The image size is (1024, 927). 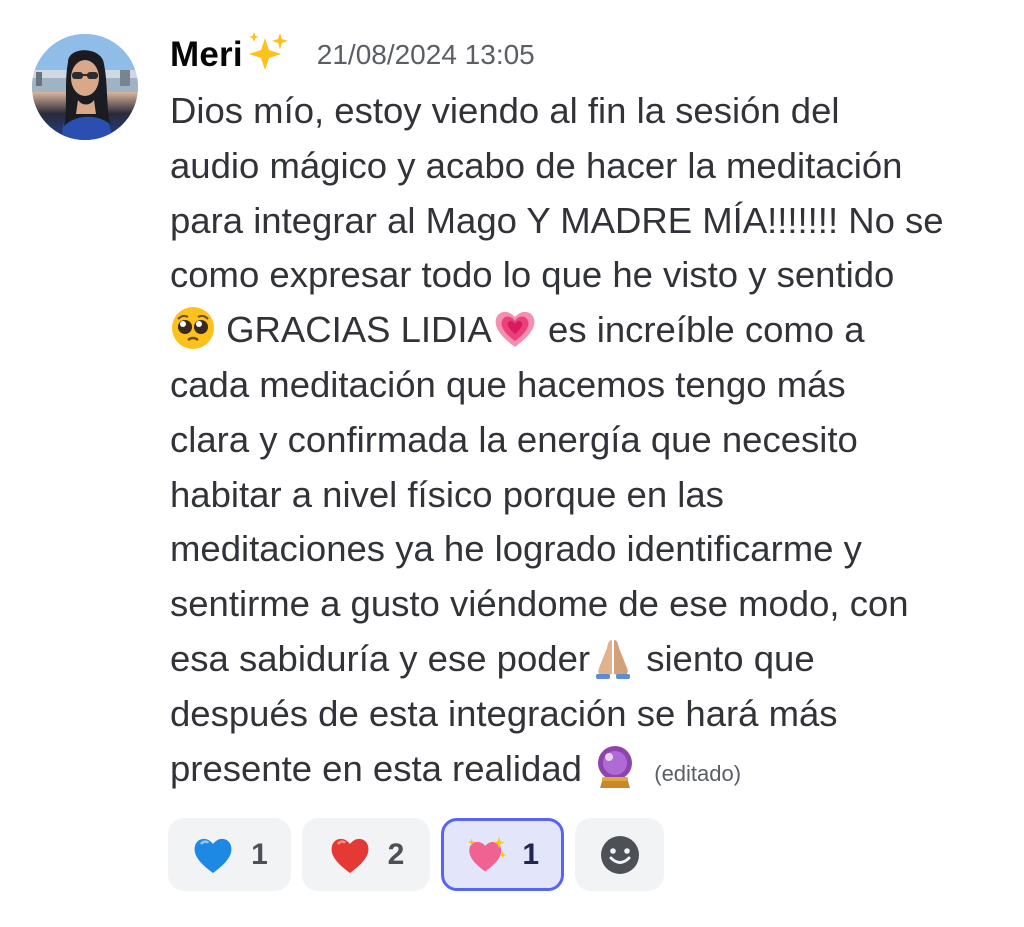 What do you see at coordinates (487, 853) in the screenshot?
I see `sparkling-heart-emoji-icon` at bounding box center [487, 853].